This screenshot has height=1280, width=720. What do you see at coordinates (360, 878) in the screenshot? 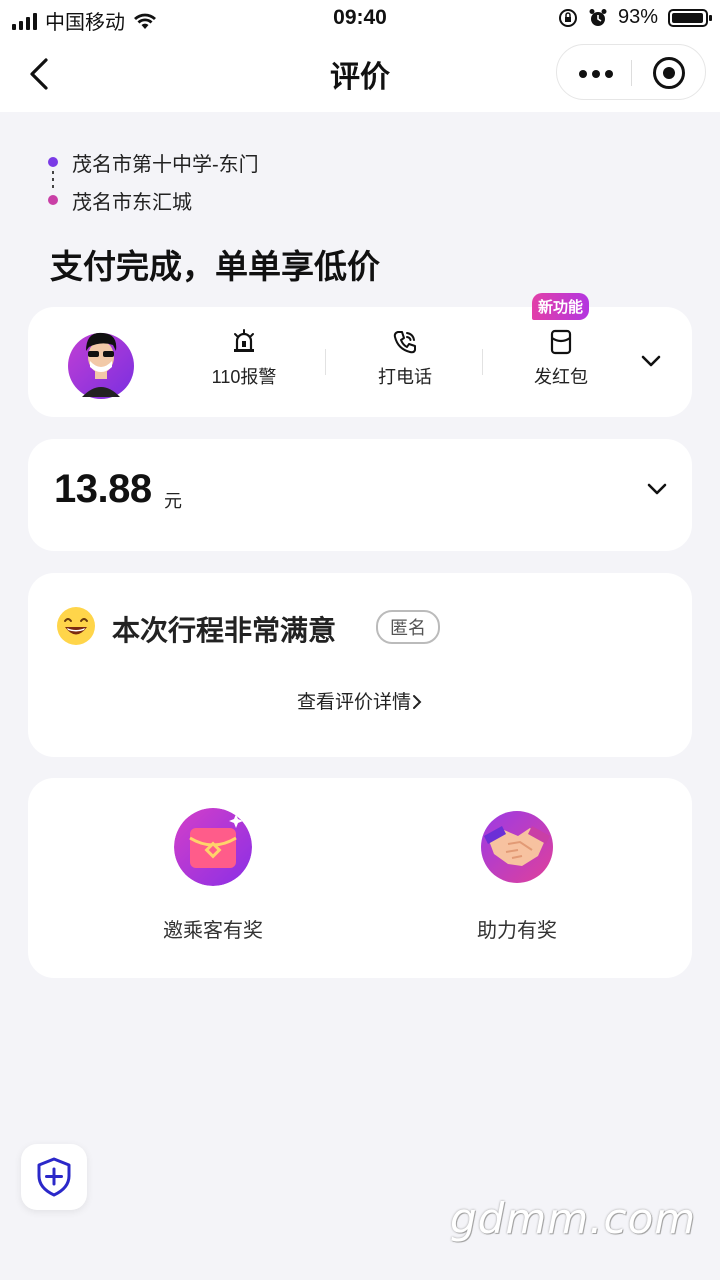
I see `promo-card: 邀乘客有奖 助力有奖` at bounding box center [360, 878].